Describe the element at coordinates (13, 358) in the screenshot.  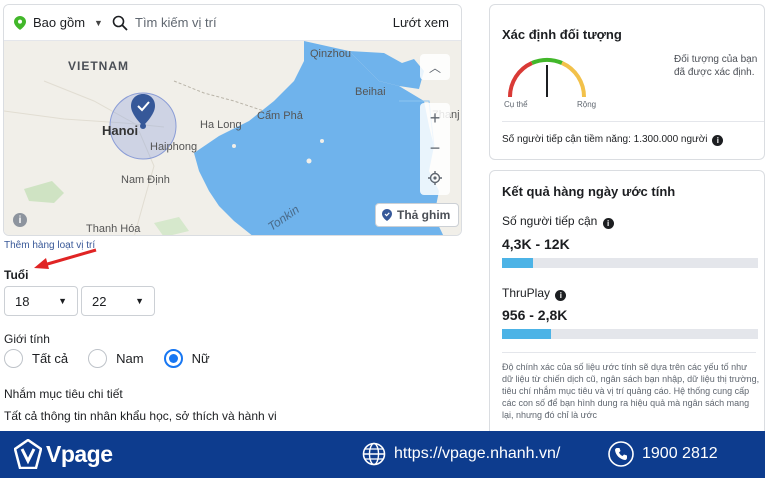
I see `gender-radio-all` at that location.